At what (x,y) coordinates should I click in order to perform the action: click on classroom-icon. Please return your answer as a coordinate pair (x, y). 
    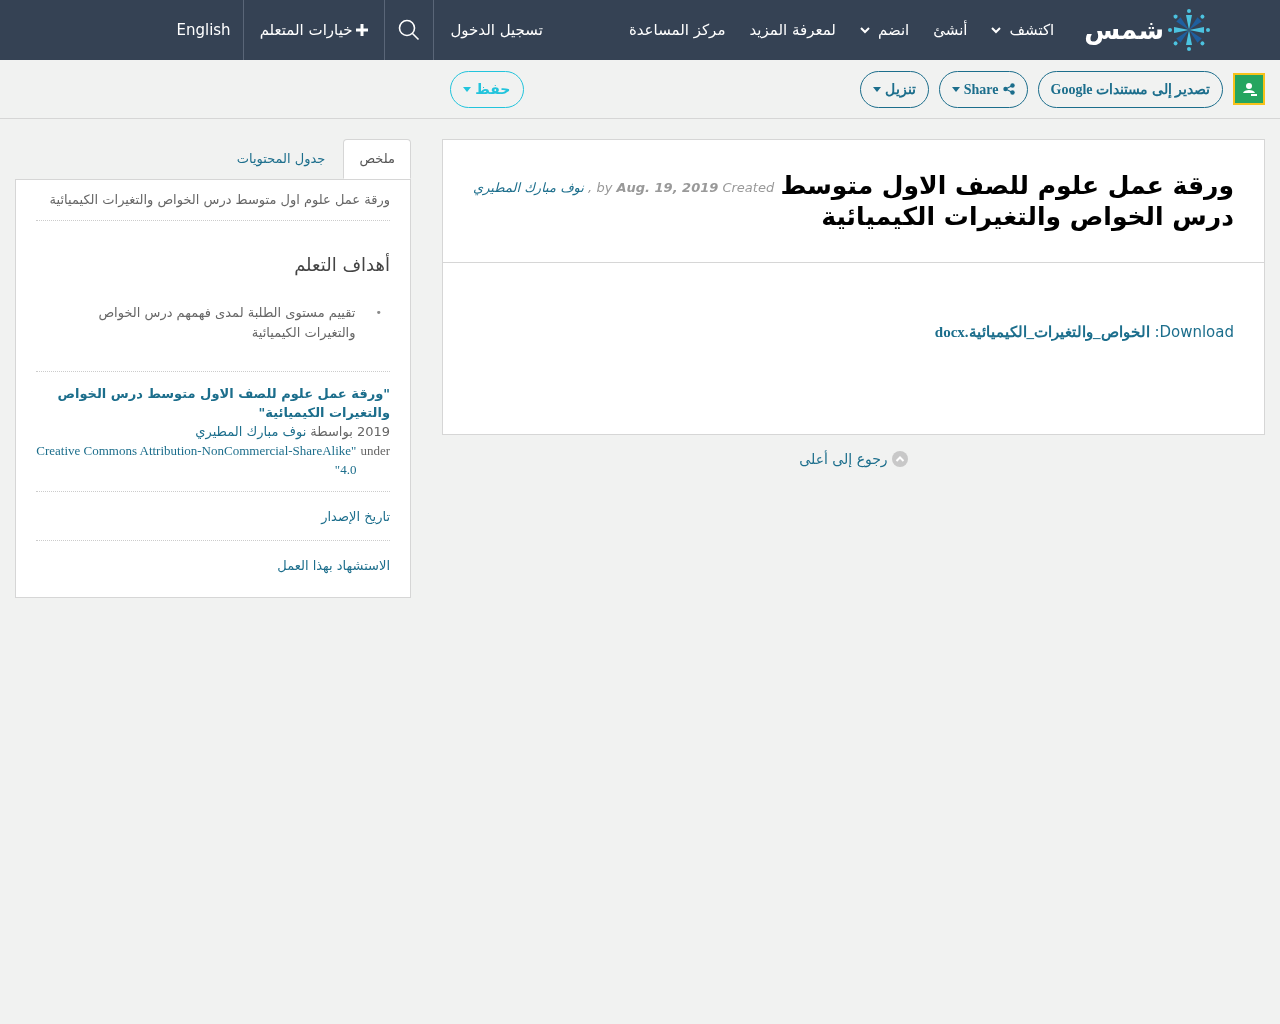
    Looking at the image, I should click on (1249, 89).